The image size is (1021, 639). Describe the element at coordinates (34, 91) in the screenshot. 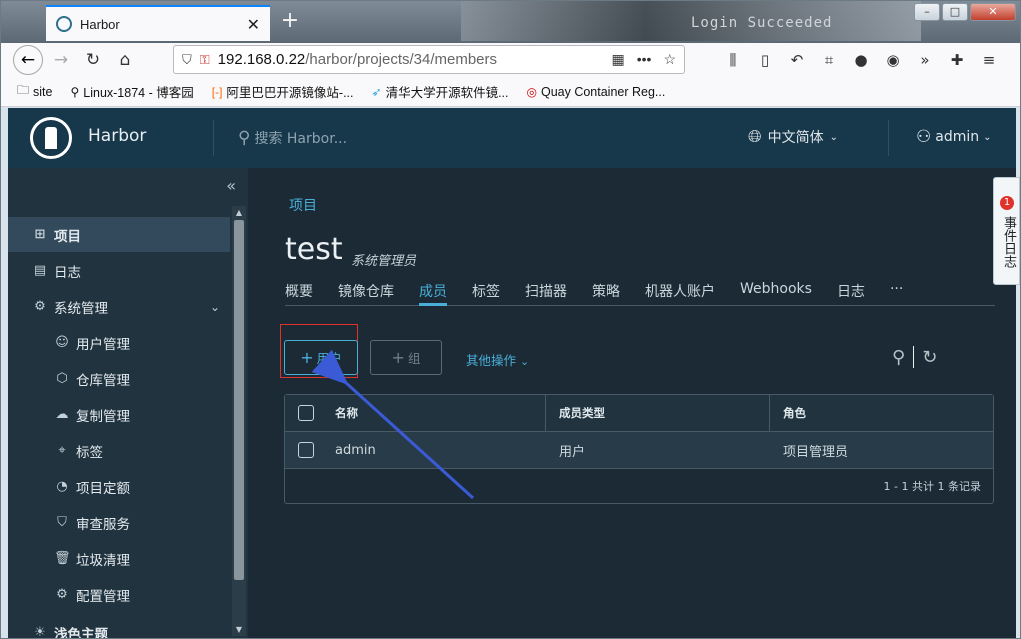

I see `bookmark-site: 🗀 site` at that location.